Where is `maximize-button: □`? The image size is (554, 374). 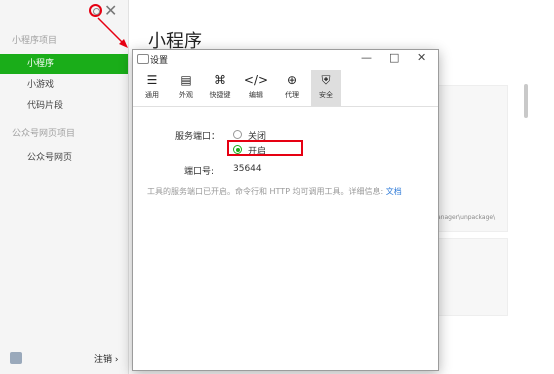 maximize-button: □ is located at coordinates (394, 57).